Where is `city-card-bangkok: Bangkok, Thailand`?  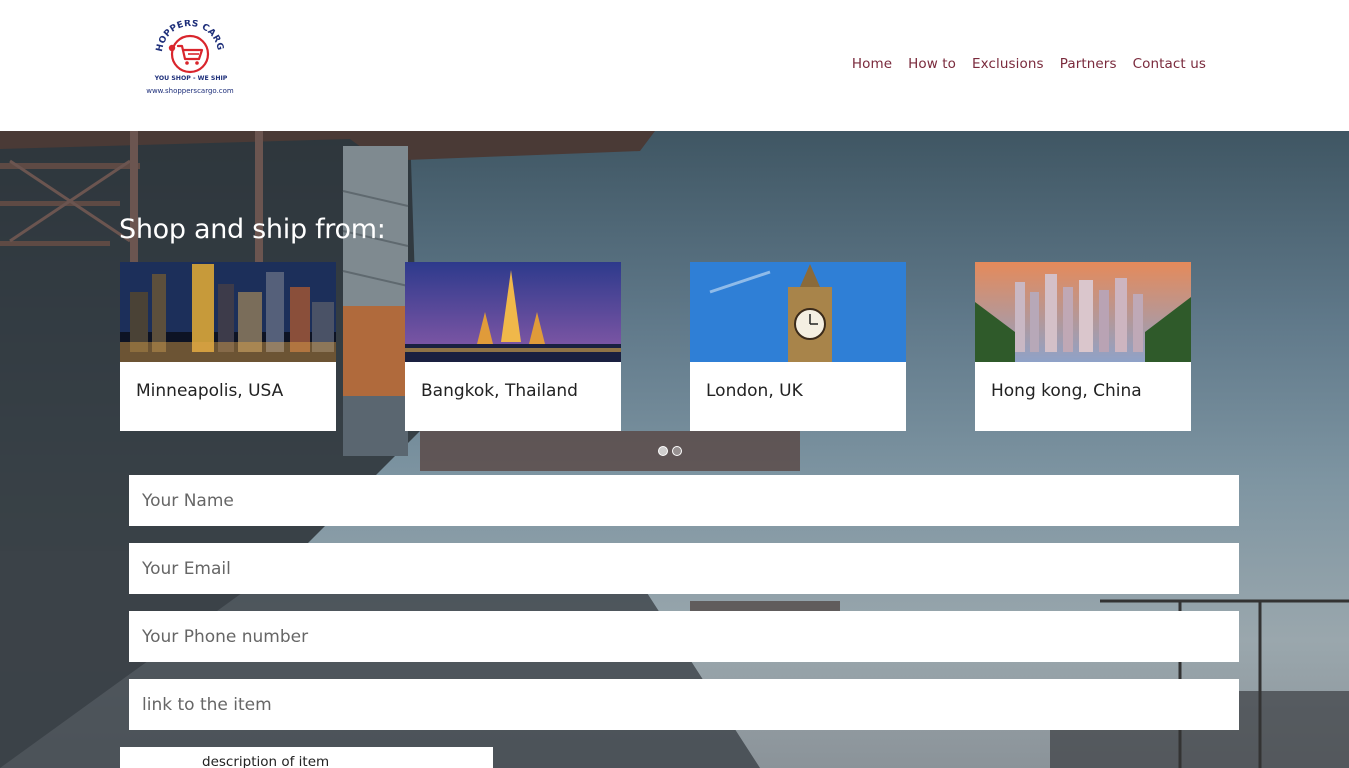 city-card-bangkok: Bangkok, Thailand is located at coordinates (513, 346).